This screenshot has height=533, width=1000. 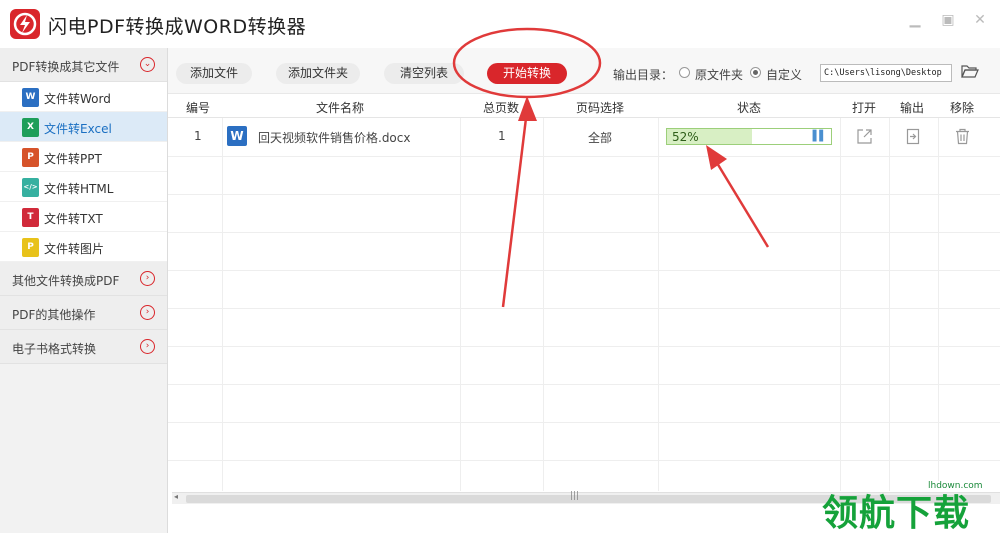 I want to click on output-dir-label: 输出目录：, so click(x=643, y=75).